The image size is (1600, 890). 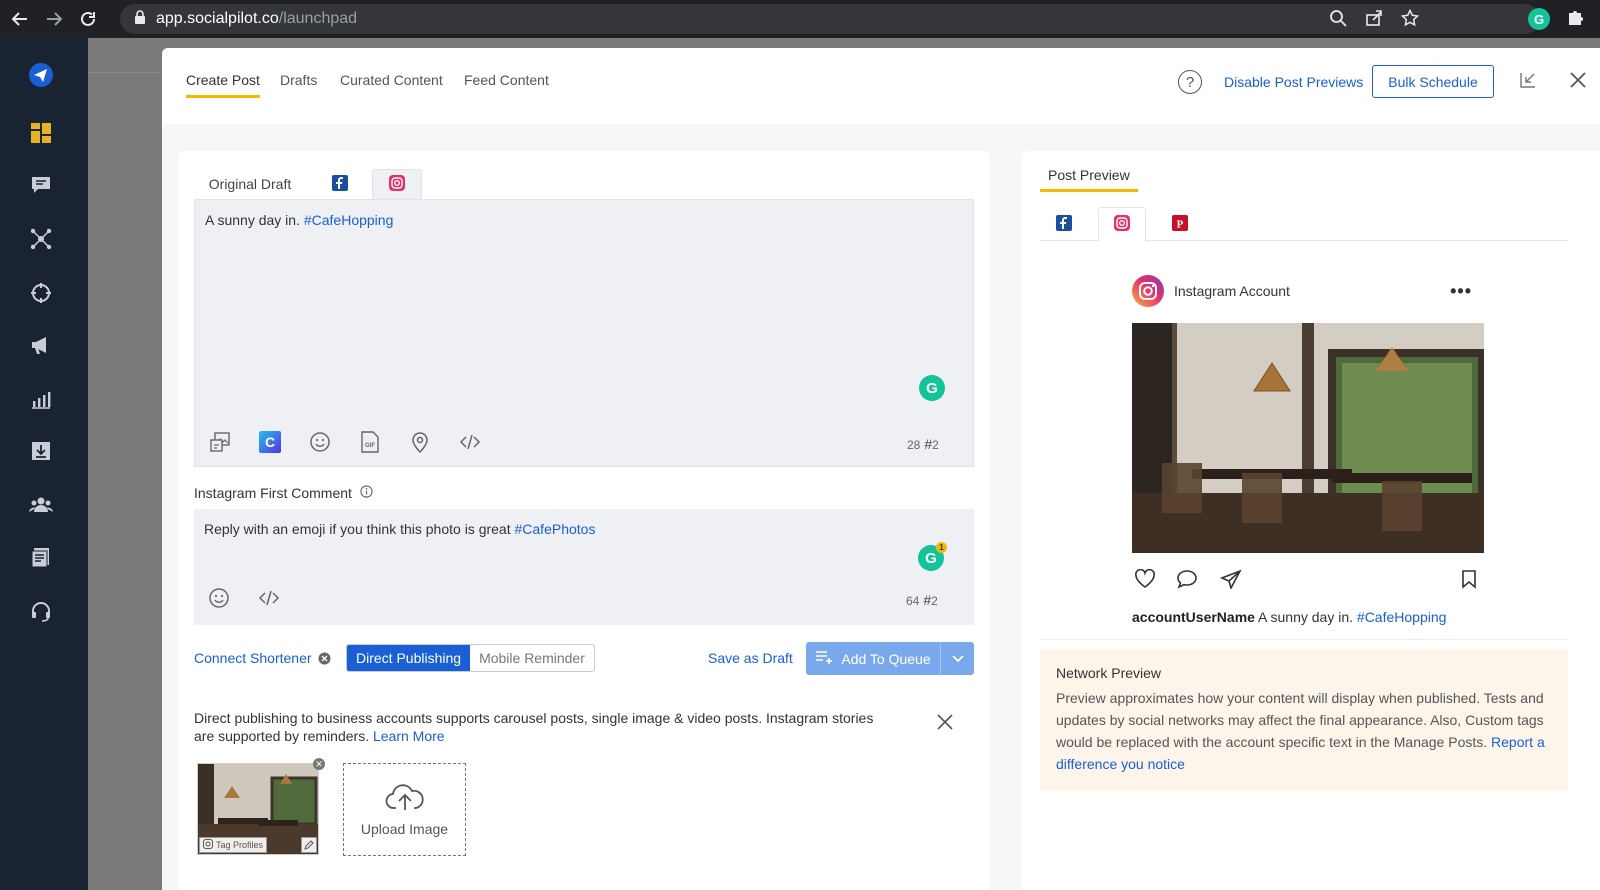 I want to click on content-library-icon, so click(x=41, y=557).